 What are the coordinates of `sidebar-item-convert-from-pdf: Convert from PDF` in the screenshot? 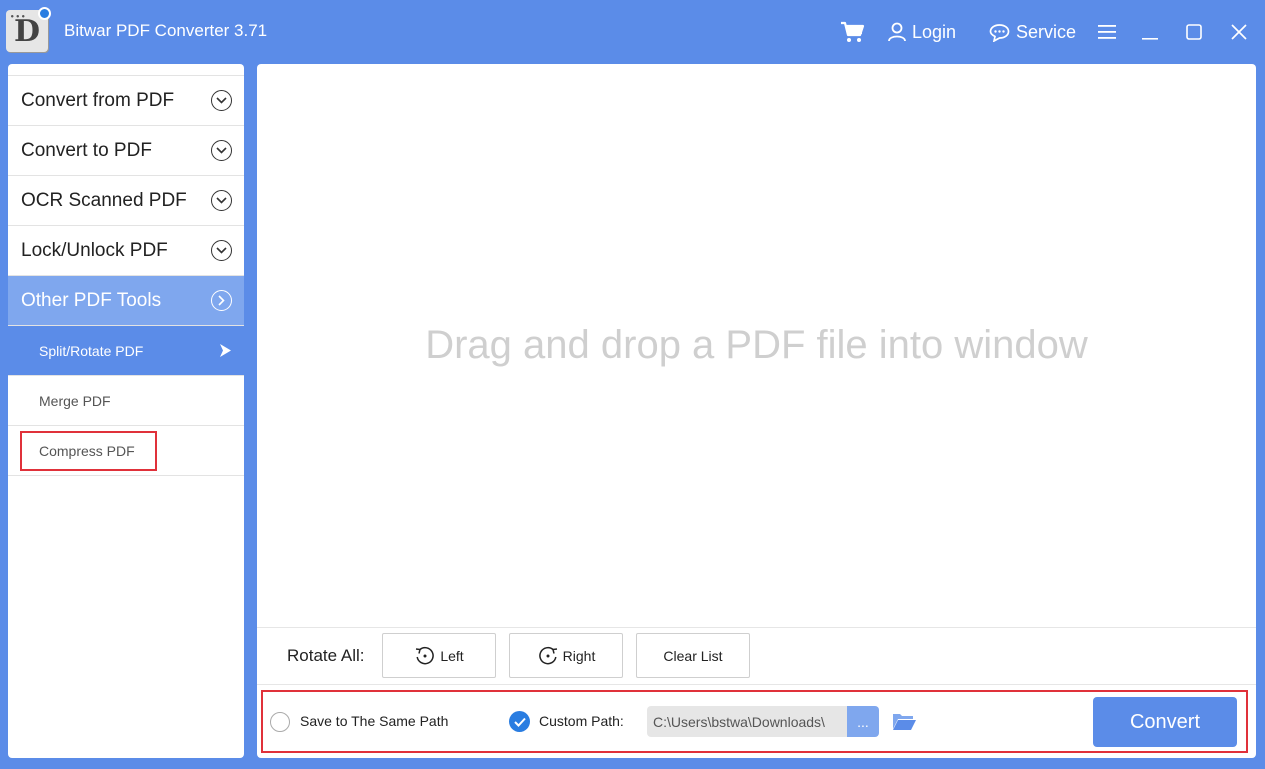 It's located at (126, 101).